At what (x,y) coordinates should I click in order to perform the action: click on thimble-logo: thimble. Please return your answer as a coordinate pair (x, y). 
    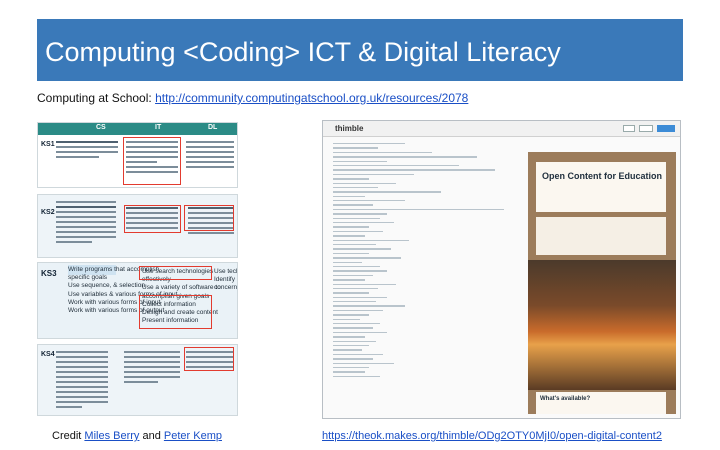
    Looking at the image, I should click on (349, 128).